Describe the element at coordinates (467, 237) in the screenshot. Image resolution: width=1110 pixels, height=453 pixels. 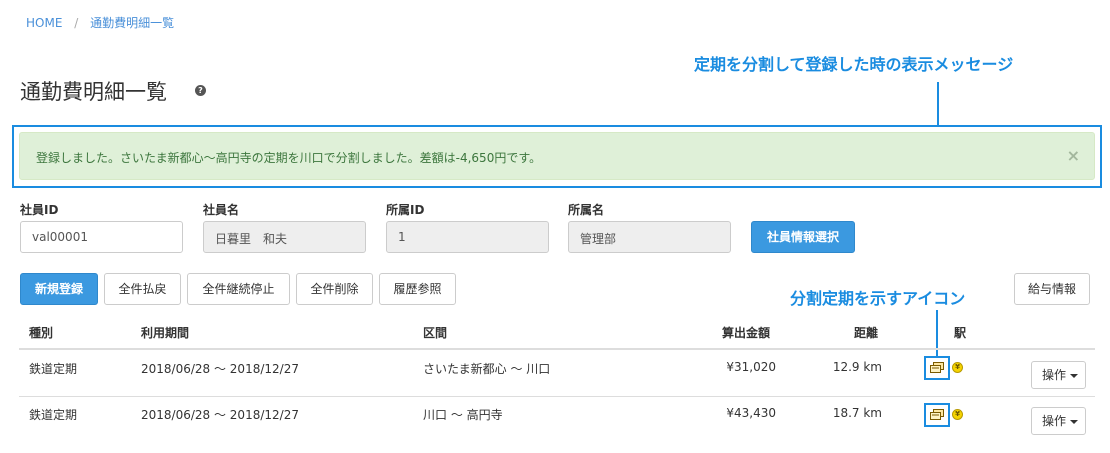
I see `dept-id-field: 1` at that location.